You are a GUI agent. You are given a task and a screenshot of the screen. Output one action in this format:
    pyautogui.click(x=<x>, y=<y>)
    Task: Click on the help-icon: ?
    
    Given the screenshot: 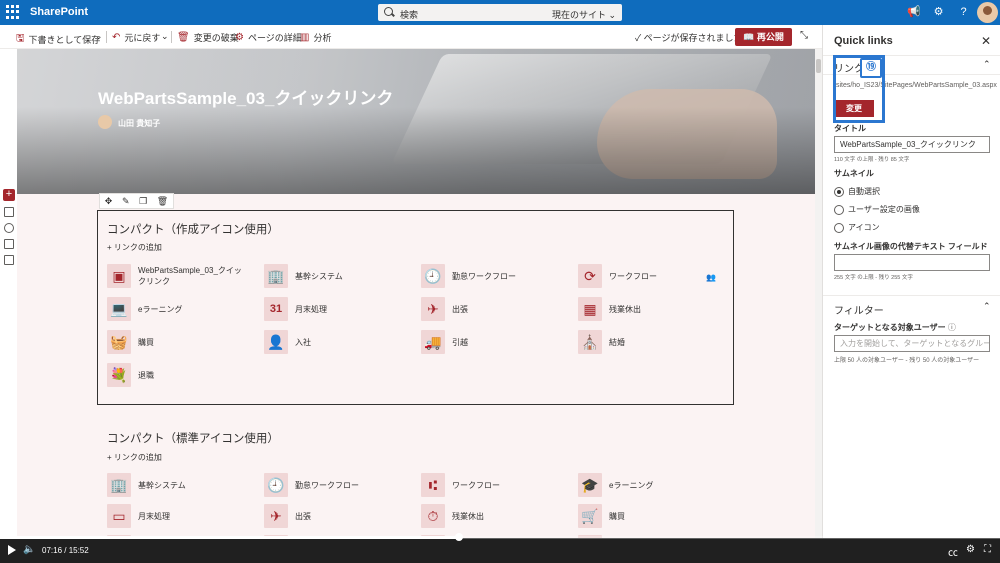 What is the action you would take?
    pyautogui.click(x=963, y=12)
    